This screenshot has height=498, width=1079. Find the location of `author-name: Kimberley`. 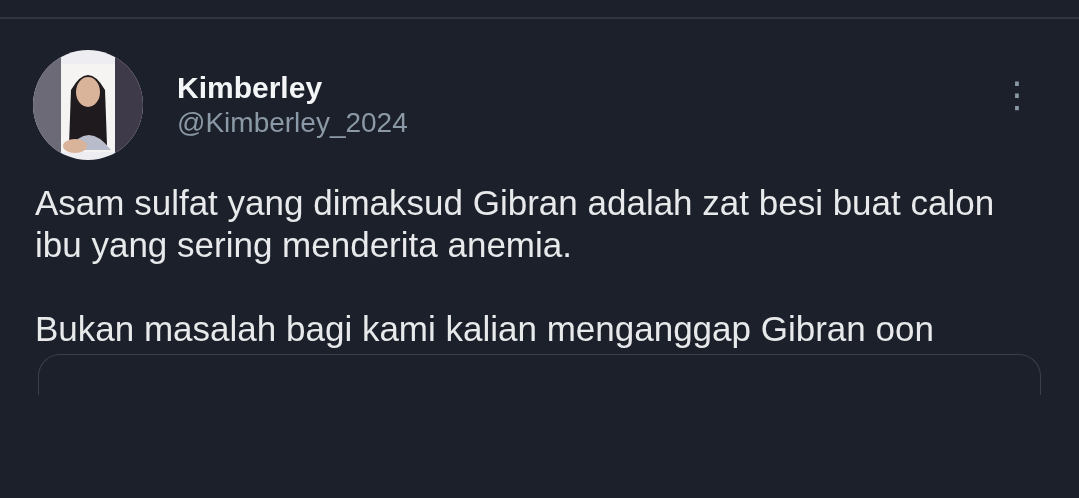

author-name: Kimberley is located at coordinates (292, 88).